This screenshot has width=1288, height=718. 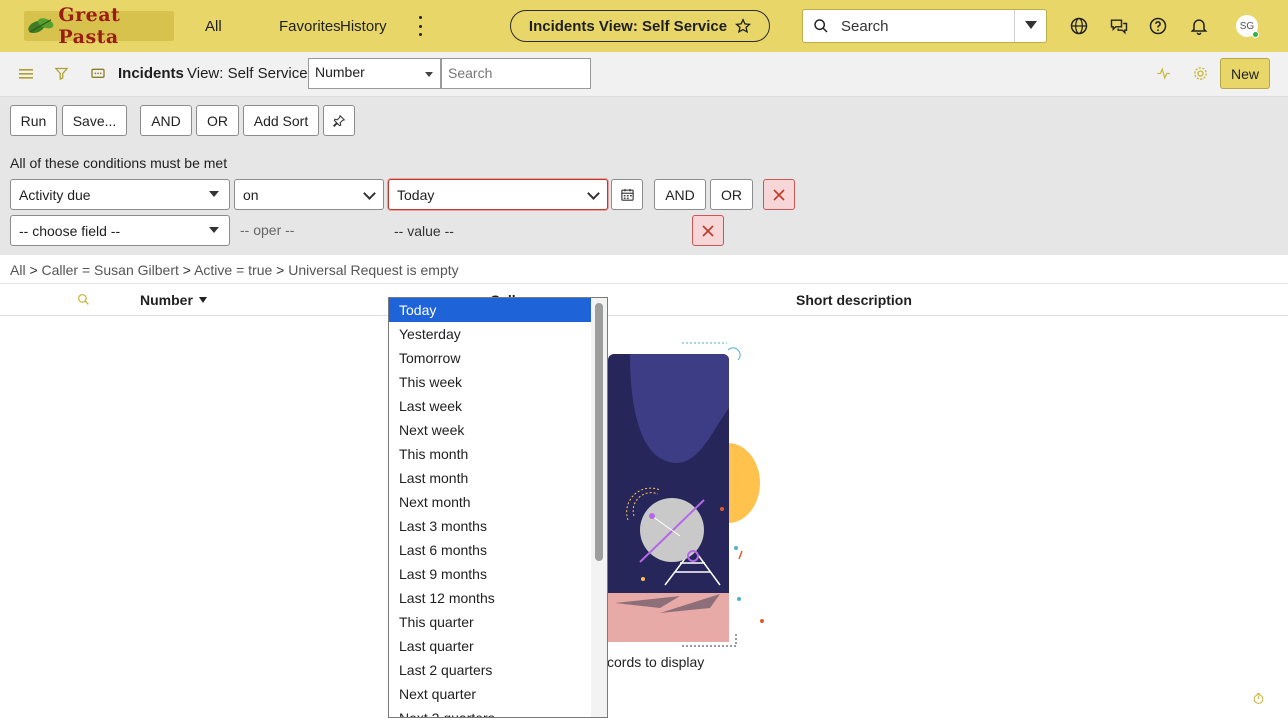 What do you see at coordinates (420, 26) in the screenshot?
I see `more-menu-icon` at bounding box center [420, 26].